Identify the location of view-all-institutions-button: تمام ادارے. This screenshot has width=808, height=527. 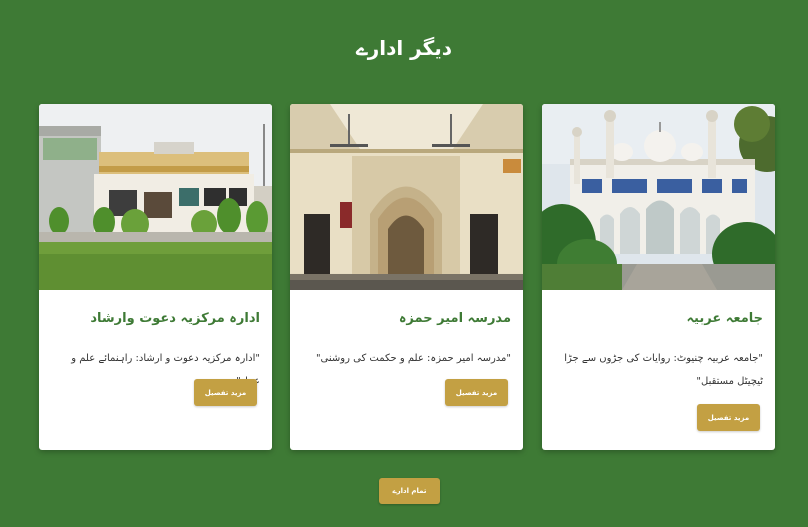
(409, 491).